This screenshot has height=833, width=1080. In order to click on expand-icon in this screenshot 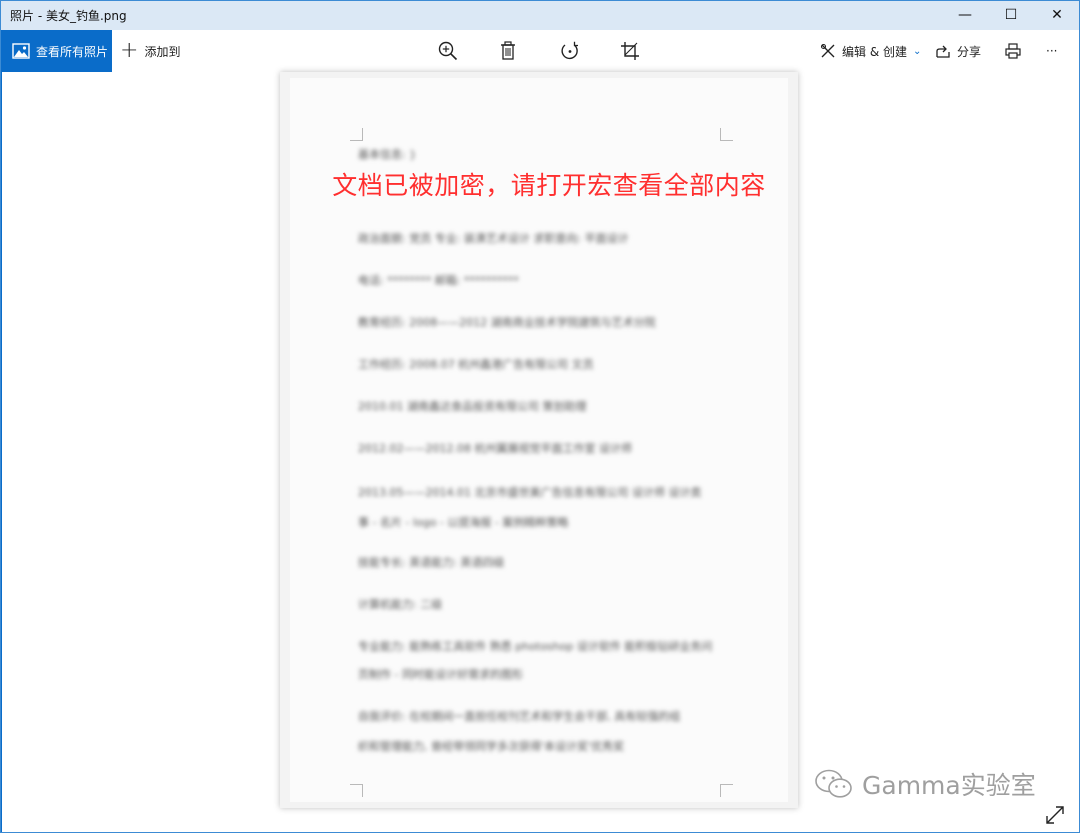, I will do `click(1055, 815)`.